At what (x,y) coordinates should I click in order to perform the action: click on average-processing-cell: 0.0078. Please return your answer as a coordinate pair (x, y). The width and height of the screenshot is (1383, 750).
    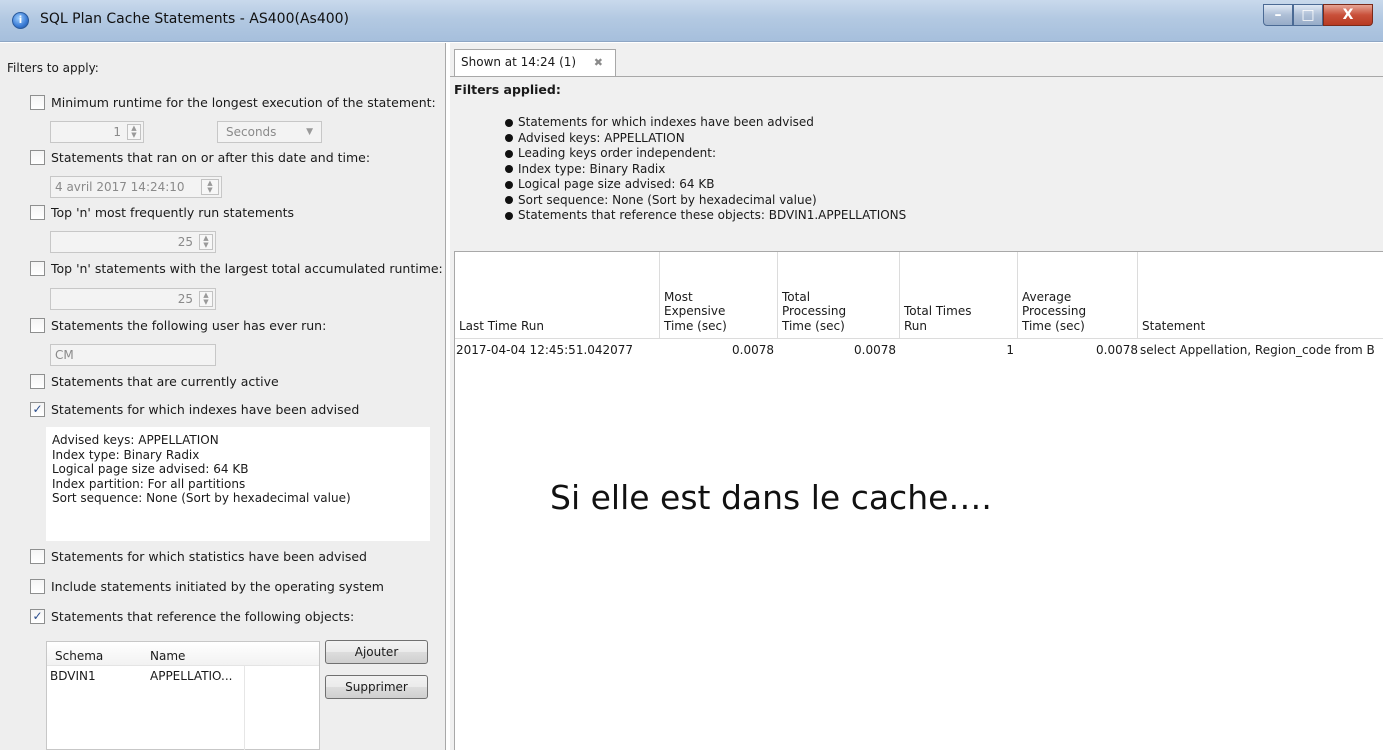
    Looking at the image, I should click on (1117, 350).